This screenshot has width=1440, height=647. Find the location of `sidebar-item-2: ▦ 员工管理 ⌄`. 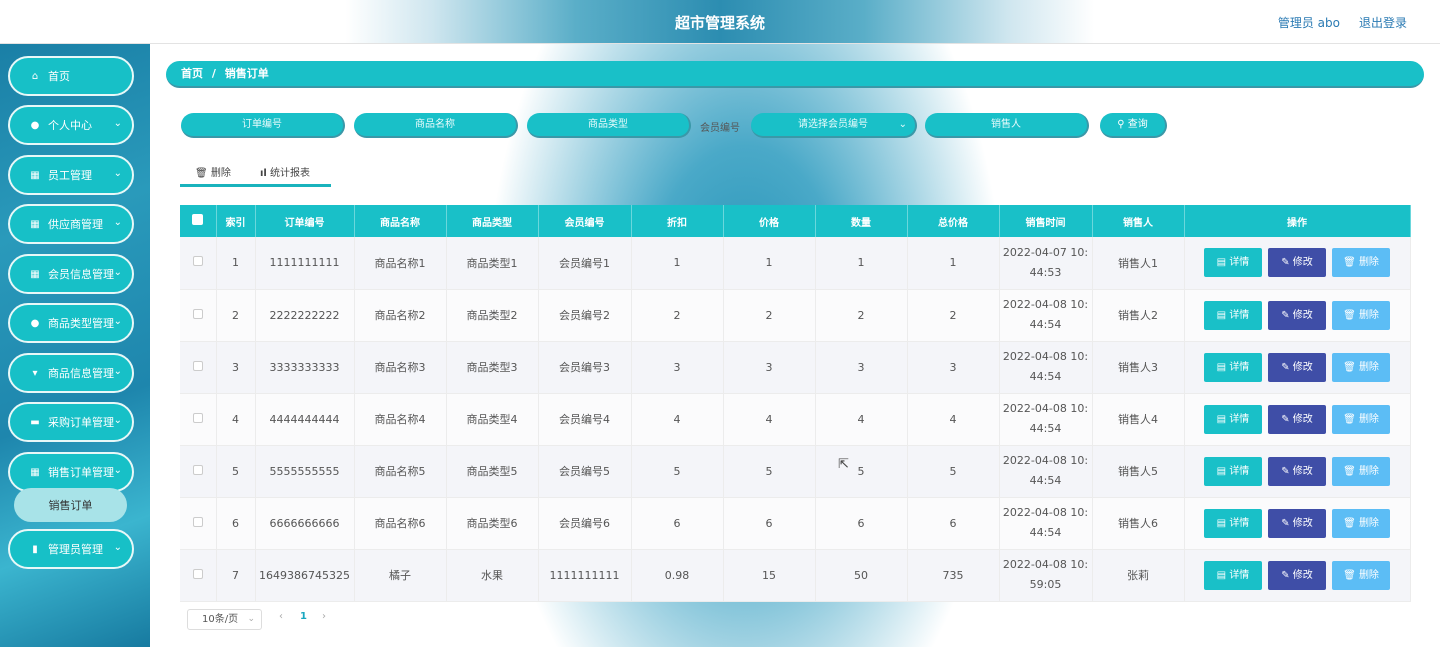

sidebar-item-2: ▦ 员工管理 ⌄ is located at coordinates (71, 175).